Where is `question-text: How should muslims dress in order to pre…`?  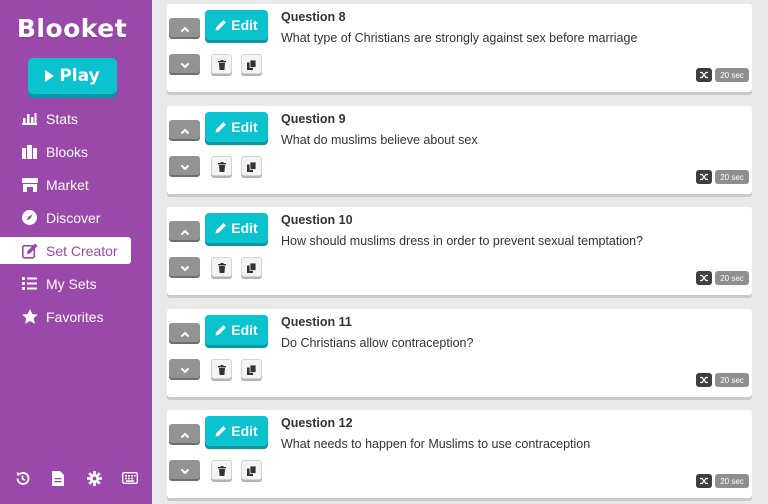 question-text: How should muslims dress in order to pre… is located at coordinates (462, 241).